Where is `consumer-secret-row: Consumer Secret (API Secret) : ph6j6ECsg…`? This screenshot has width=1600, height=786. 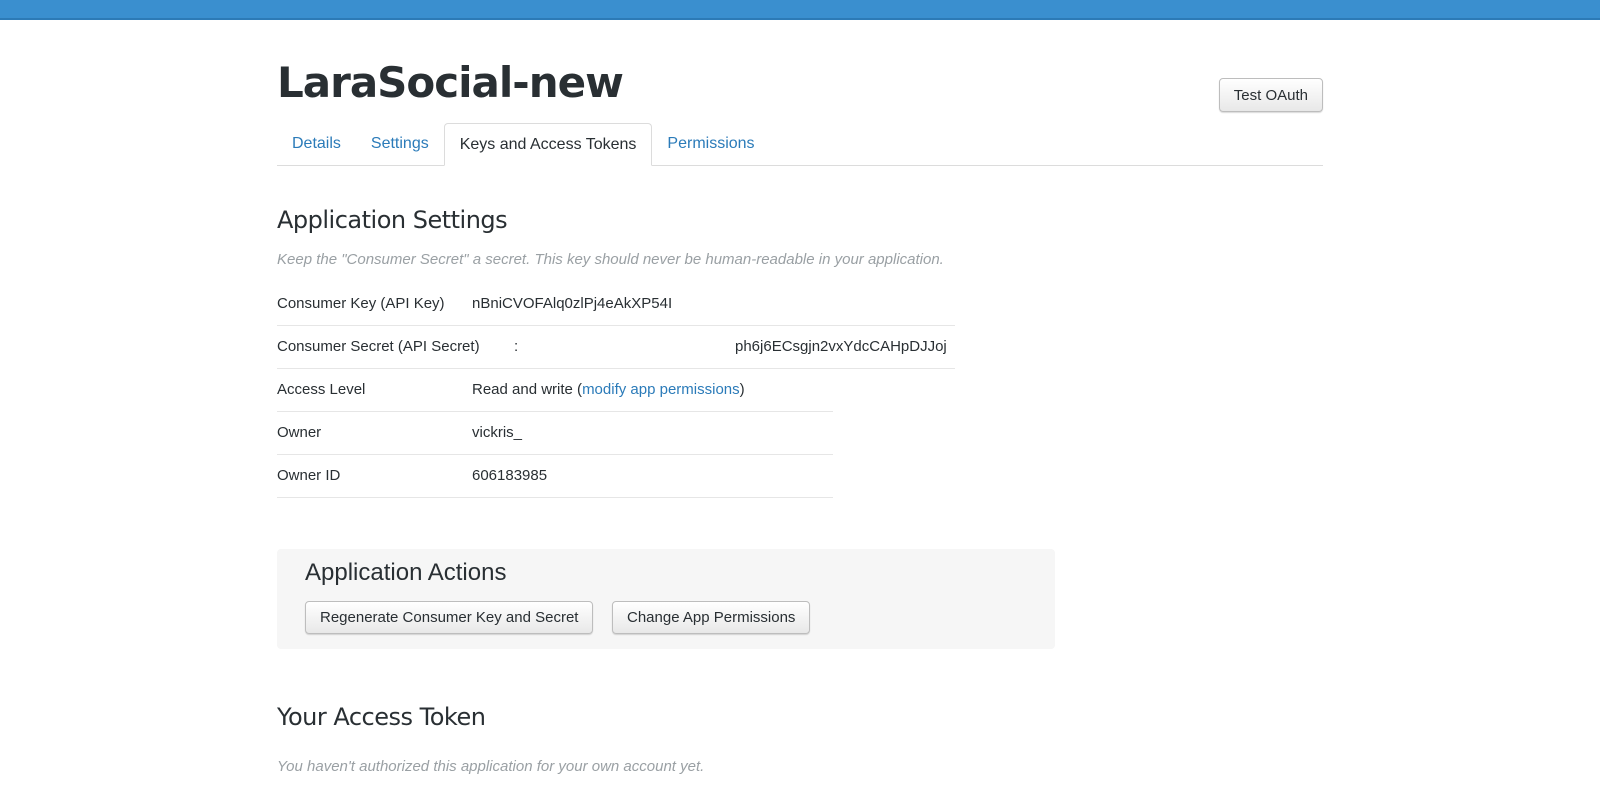
consumer-secret-row: Consumer Secret (API Secret) : ph6j6ECsg… is located at coordinates (616, 347).